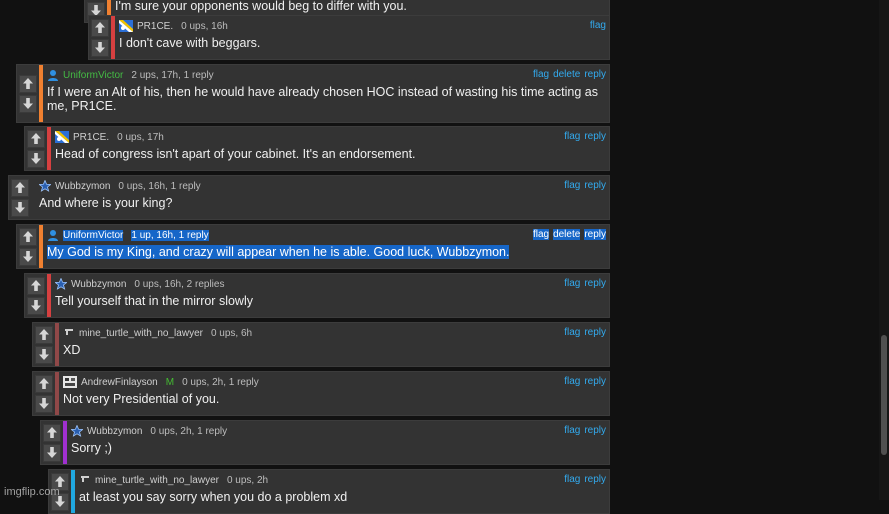 The width and height of the screenshot is (889, 514). What do you see at coordinates (161, 382) in the screenshot?
I see `comment-meta: AndrewFinlayson M 0 ups, 2h, 1 reply` at bounding box center [161, 382].